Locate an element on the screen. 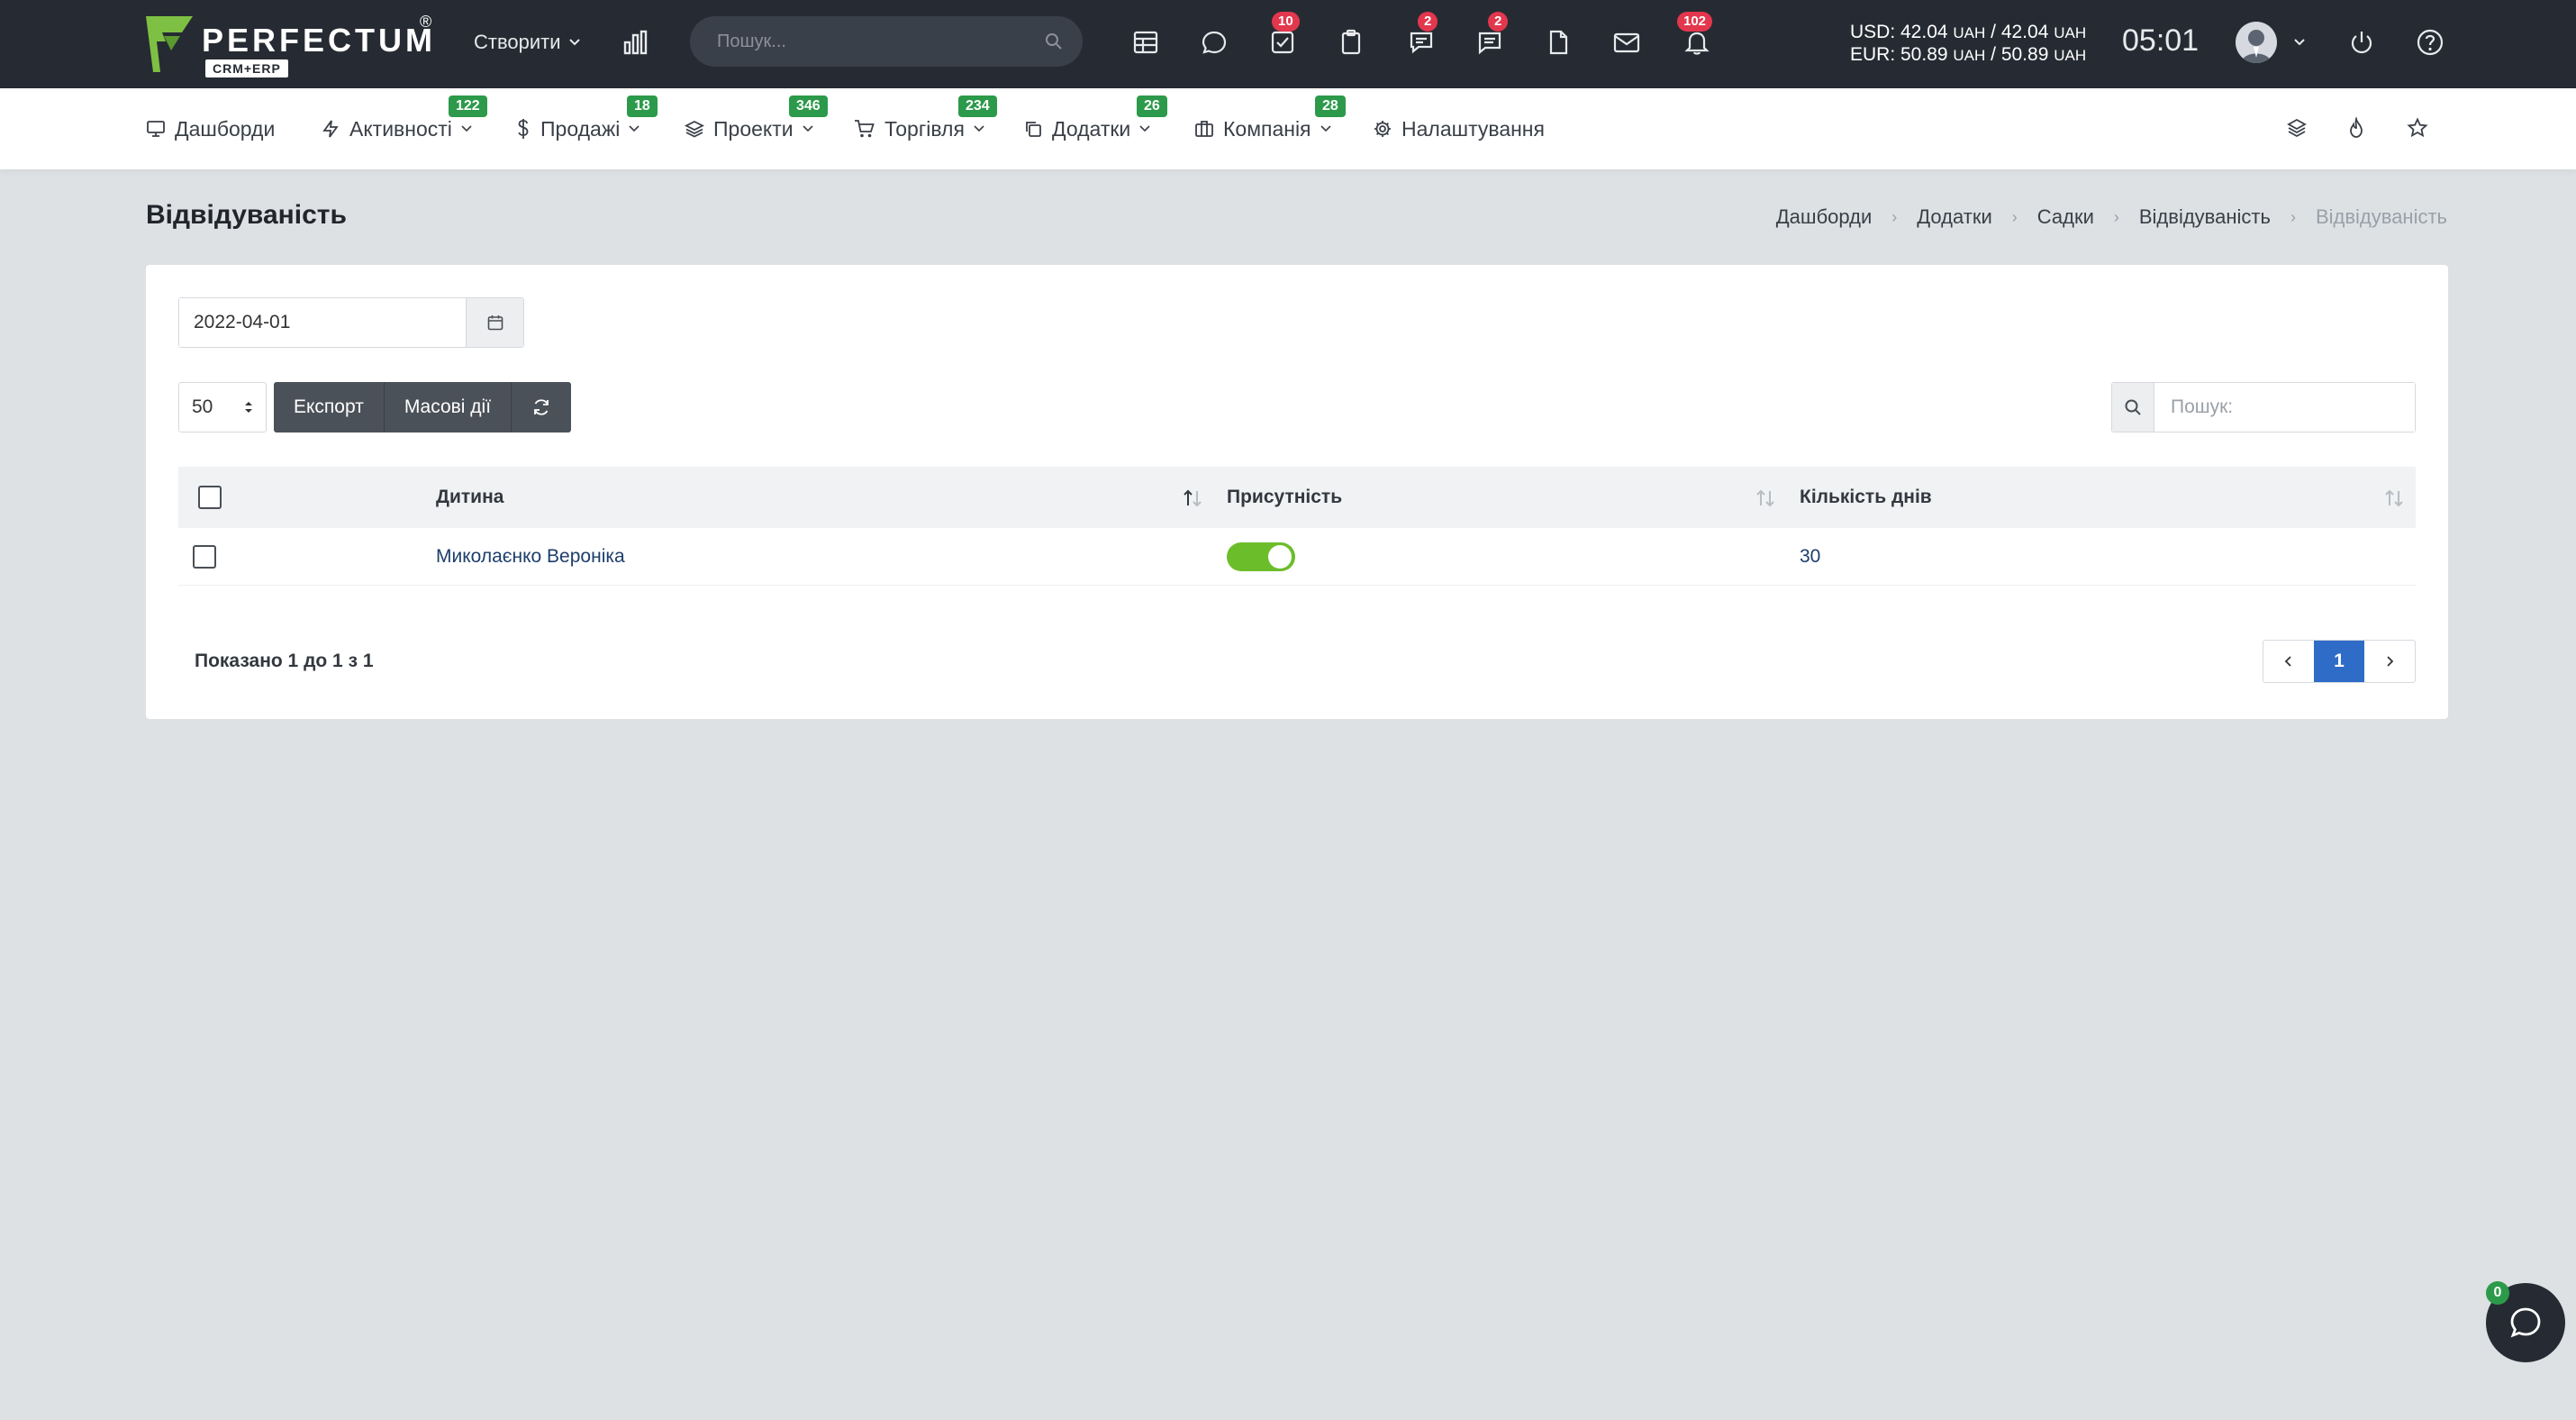 The width and height of the screenshot is (2576, 1420). table-search-input is located at coordinates (2284, 408).